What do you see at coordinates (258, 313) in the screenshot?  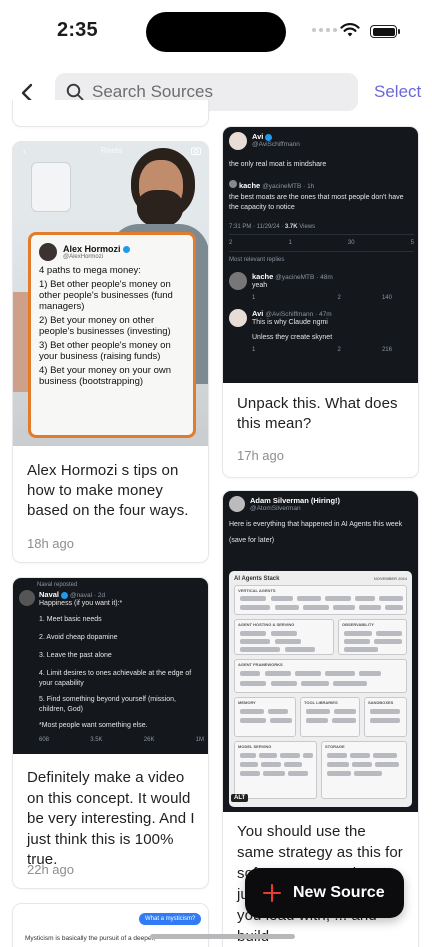 I see `reply-name: Avi` at bounding box center [258, 313].